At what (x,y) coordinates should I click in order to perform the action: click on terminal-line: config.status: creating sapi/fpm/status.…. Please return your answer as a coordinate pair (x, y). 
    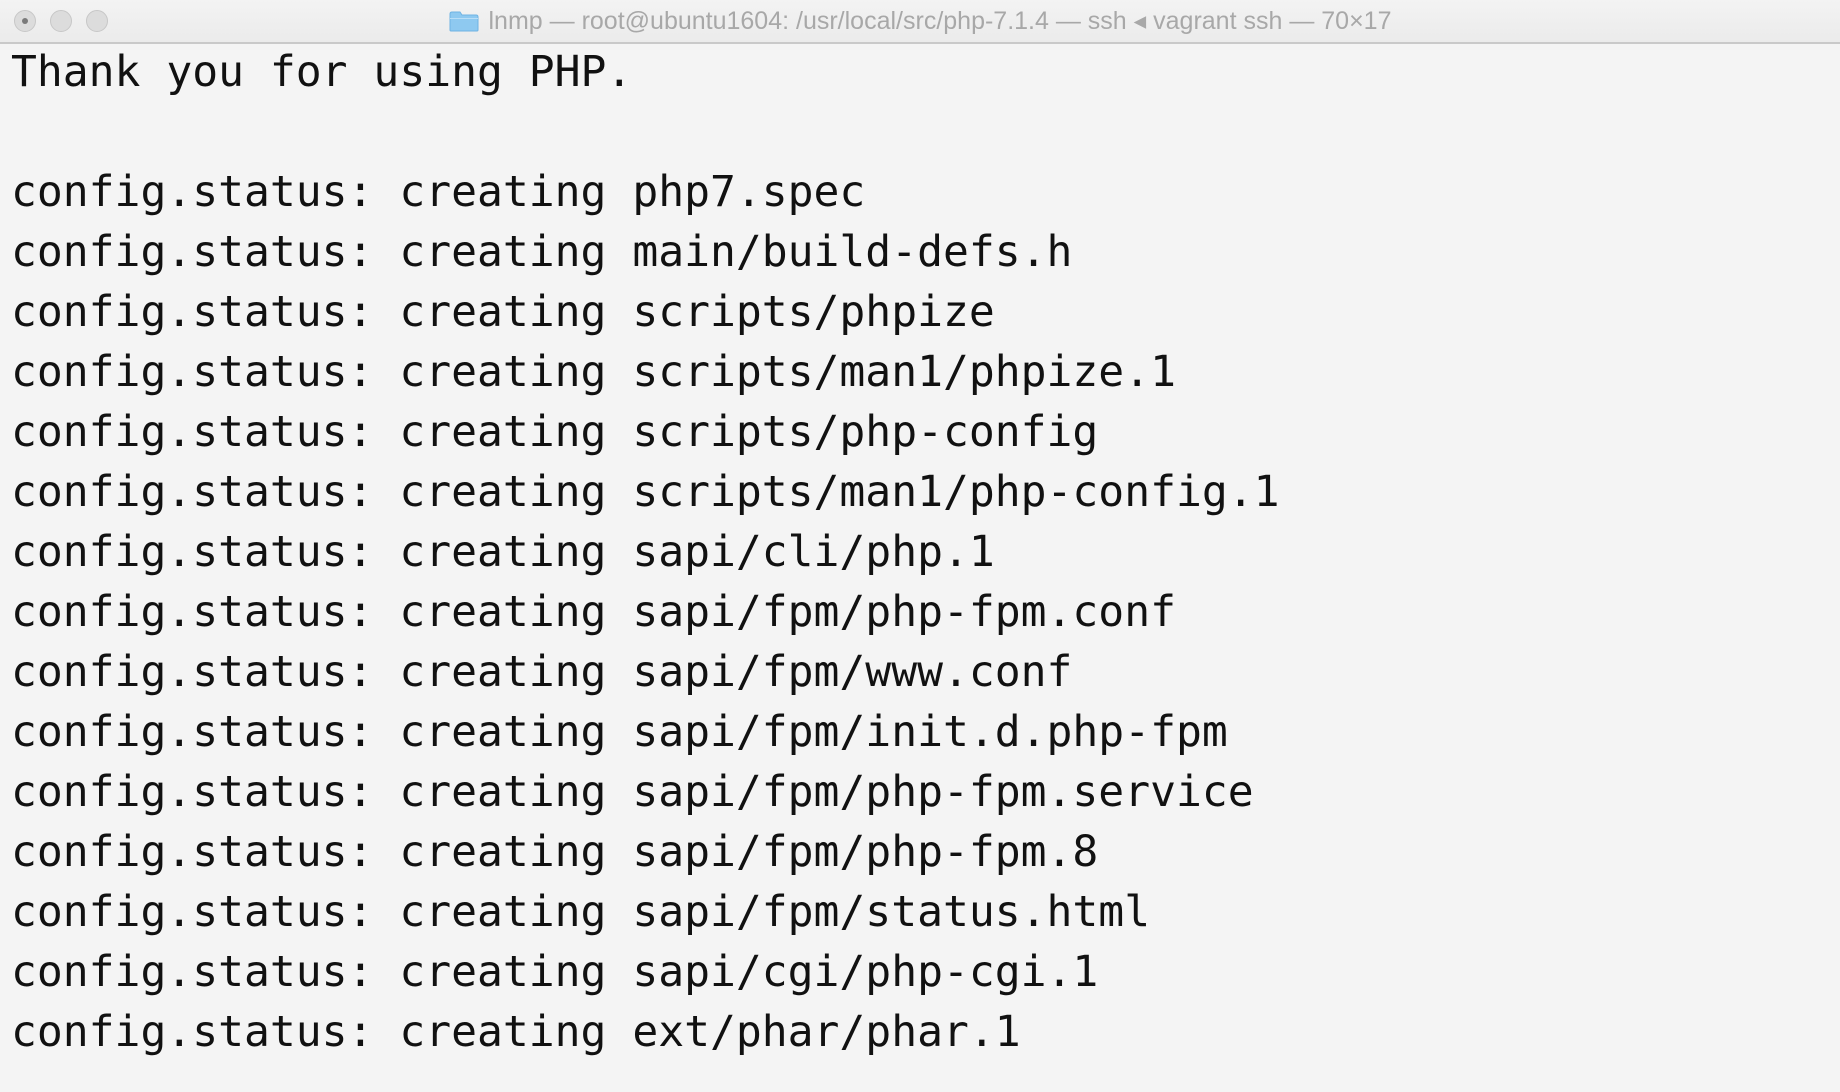
    Looking at the image, I should click on (581, 912).